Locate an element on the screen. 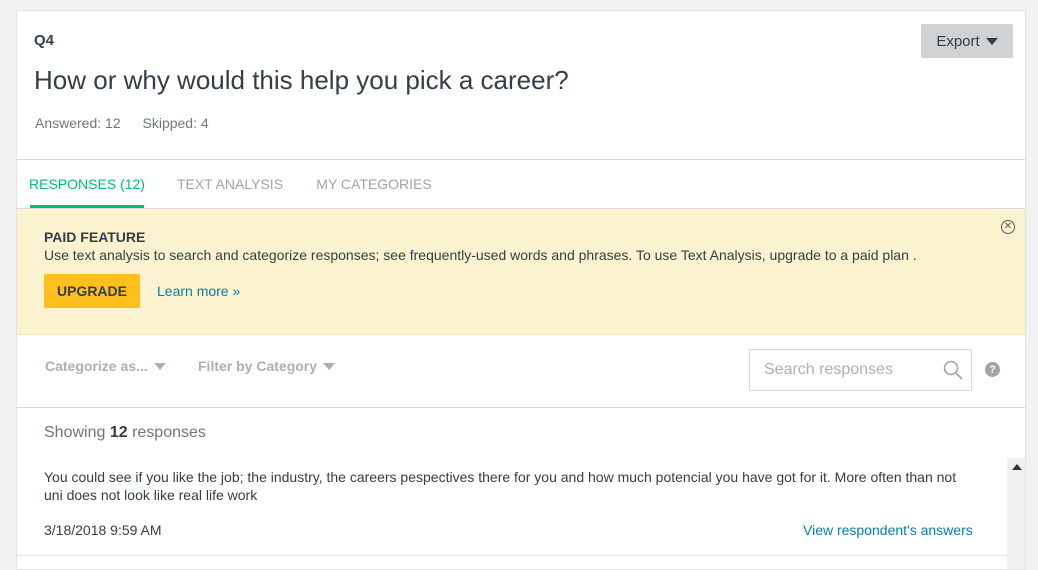 This screenshot has width=1038, height=570. search-box is located at coordinates (860, 370).